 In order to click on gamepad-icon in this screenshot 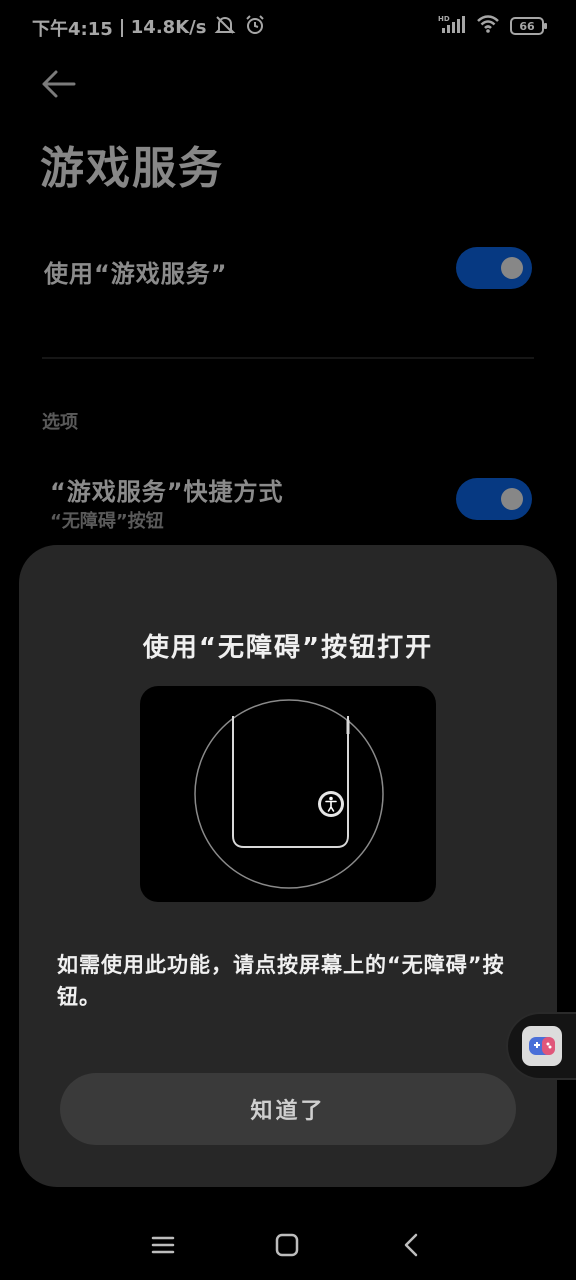, I will do `click(542, 1046)`.